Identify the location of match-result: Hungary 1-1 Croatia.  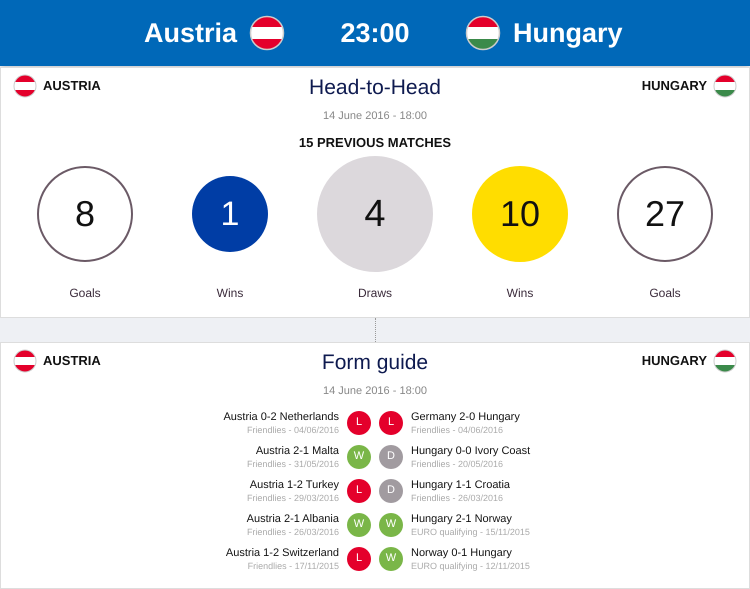
(460, 485).